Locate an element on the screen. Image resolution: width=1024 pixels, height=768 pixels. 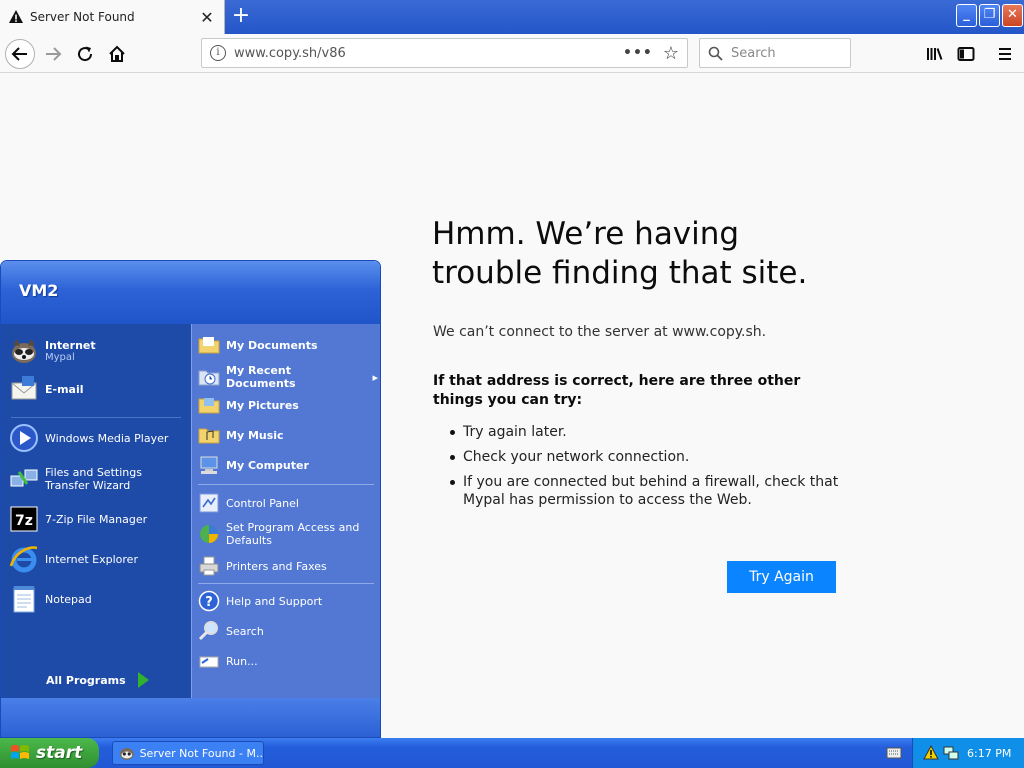
menu-item-transfer-wizard: Files and Settings Transfer Wizard is located at coordinates (98, 479).